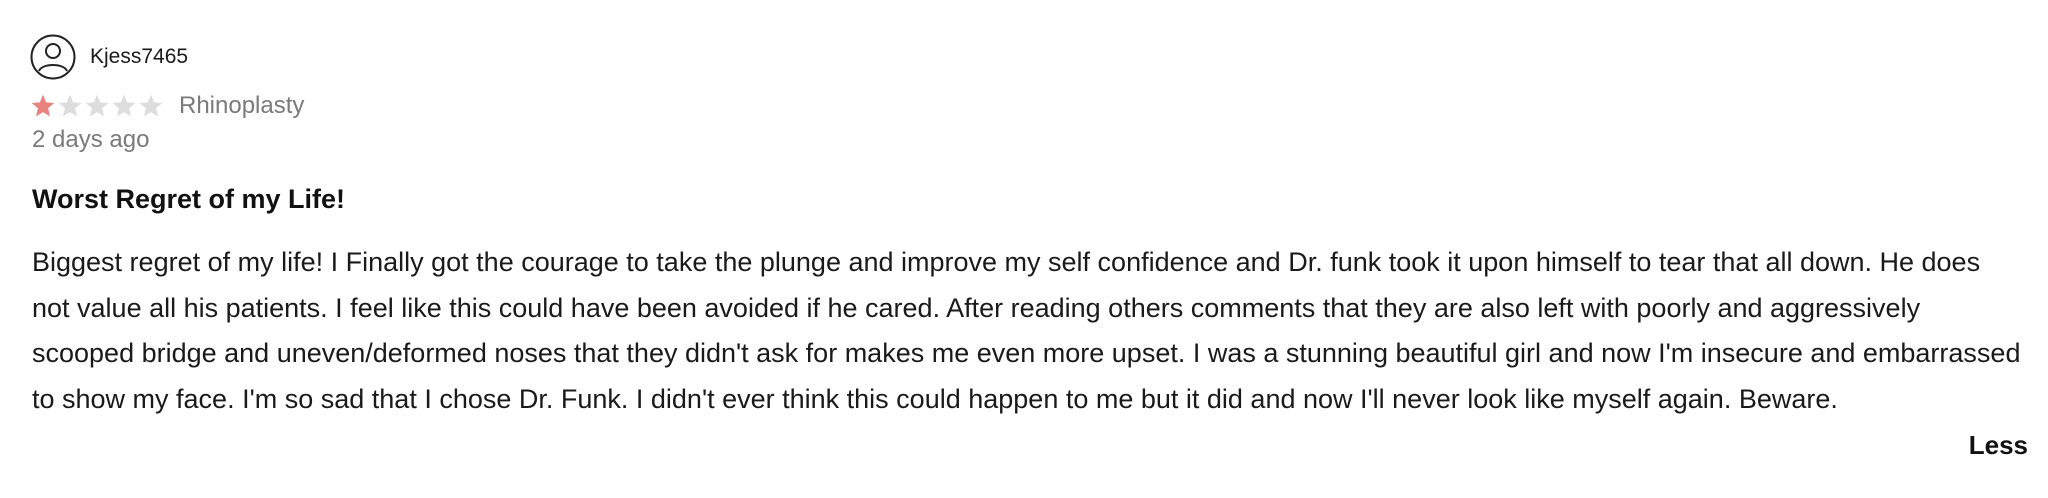 This screenshot has width=2048, height=498. I want to click on review-title: Worst Regret of my Life!, so click(189, 199).